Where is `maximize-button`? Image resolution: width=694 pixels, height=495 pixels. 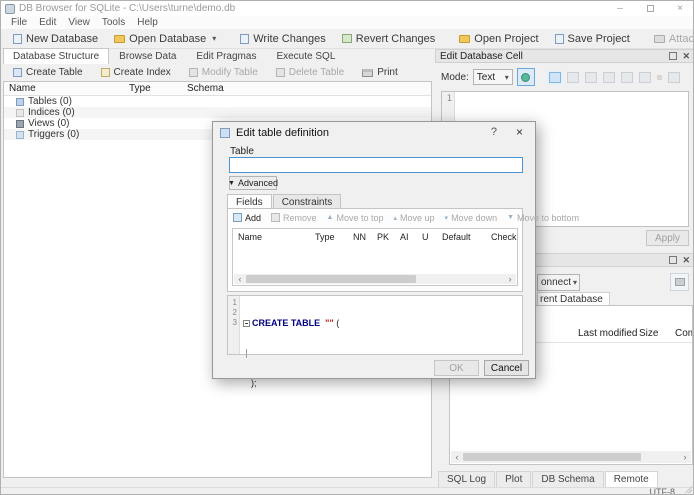 maximize-button is located at coordinates (650, 8).